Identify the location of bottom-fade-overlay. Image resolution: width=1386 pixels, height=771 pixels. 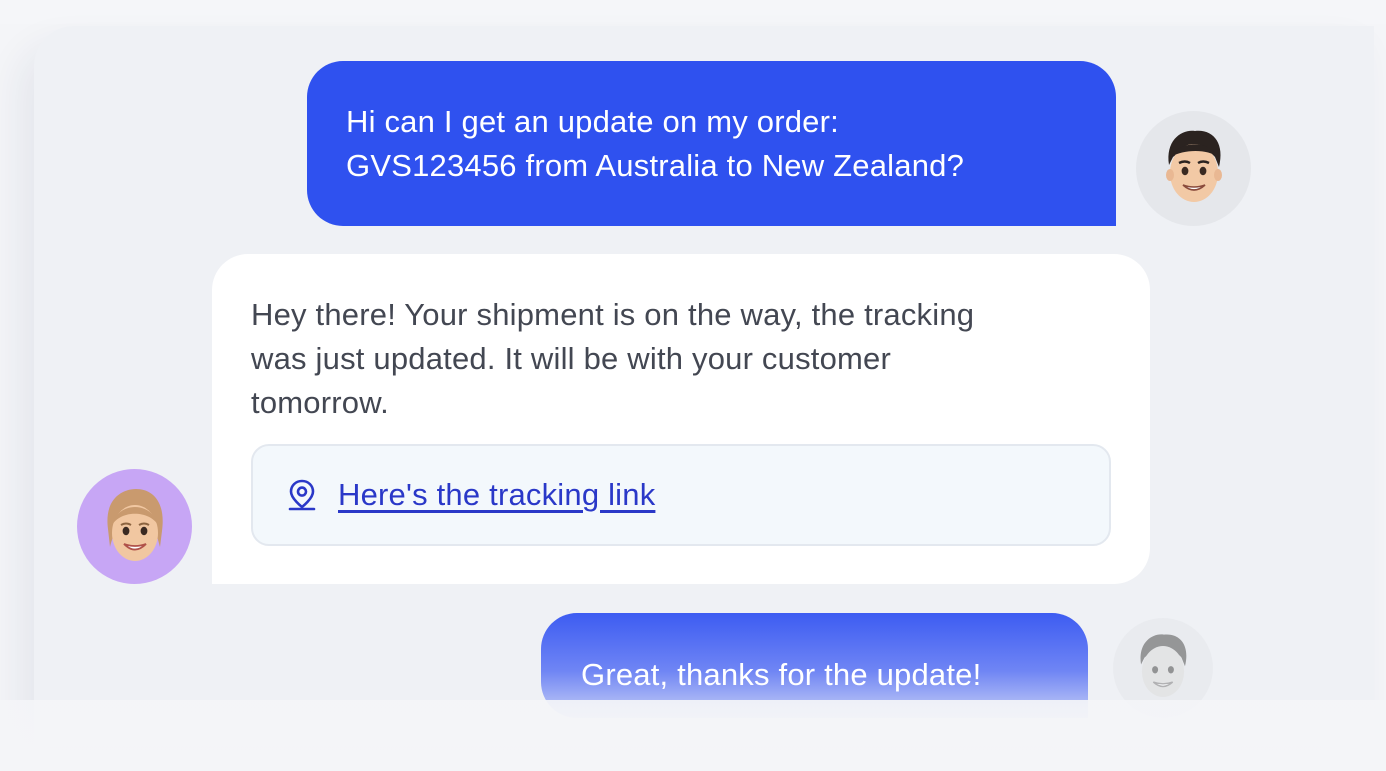
(693, 735).